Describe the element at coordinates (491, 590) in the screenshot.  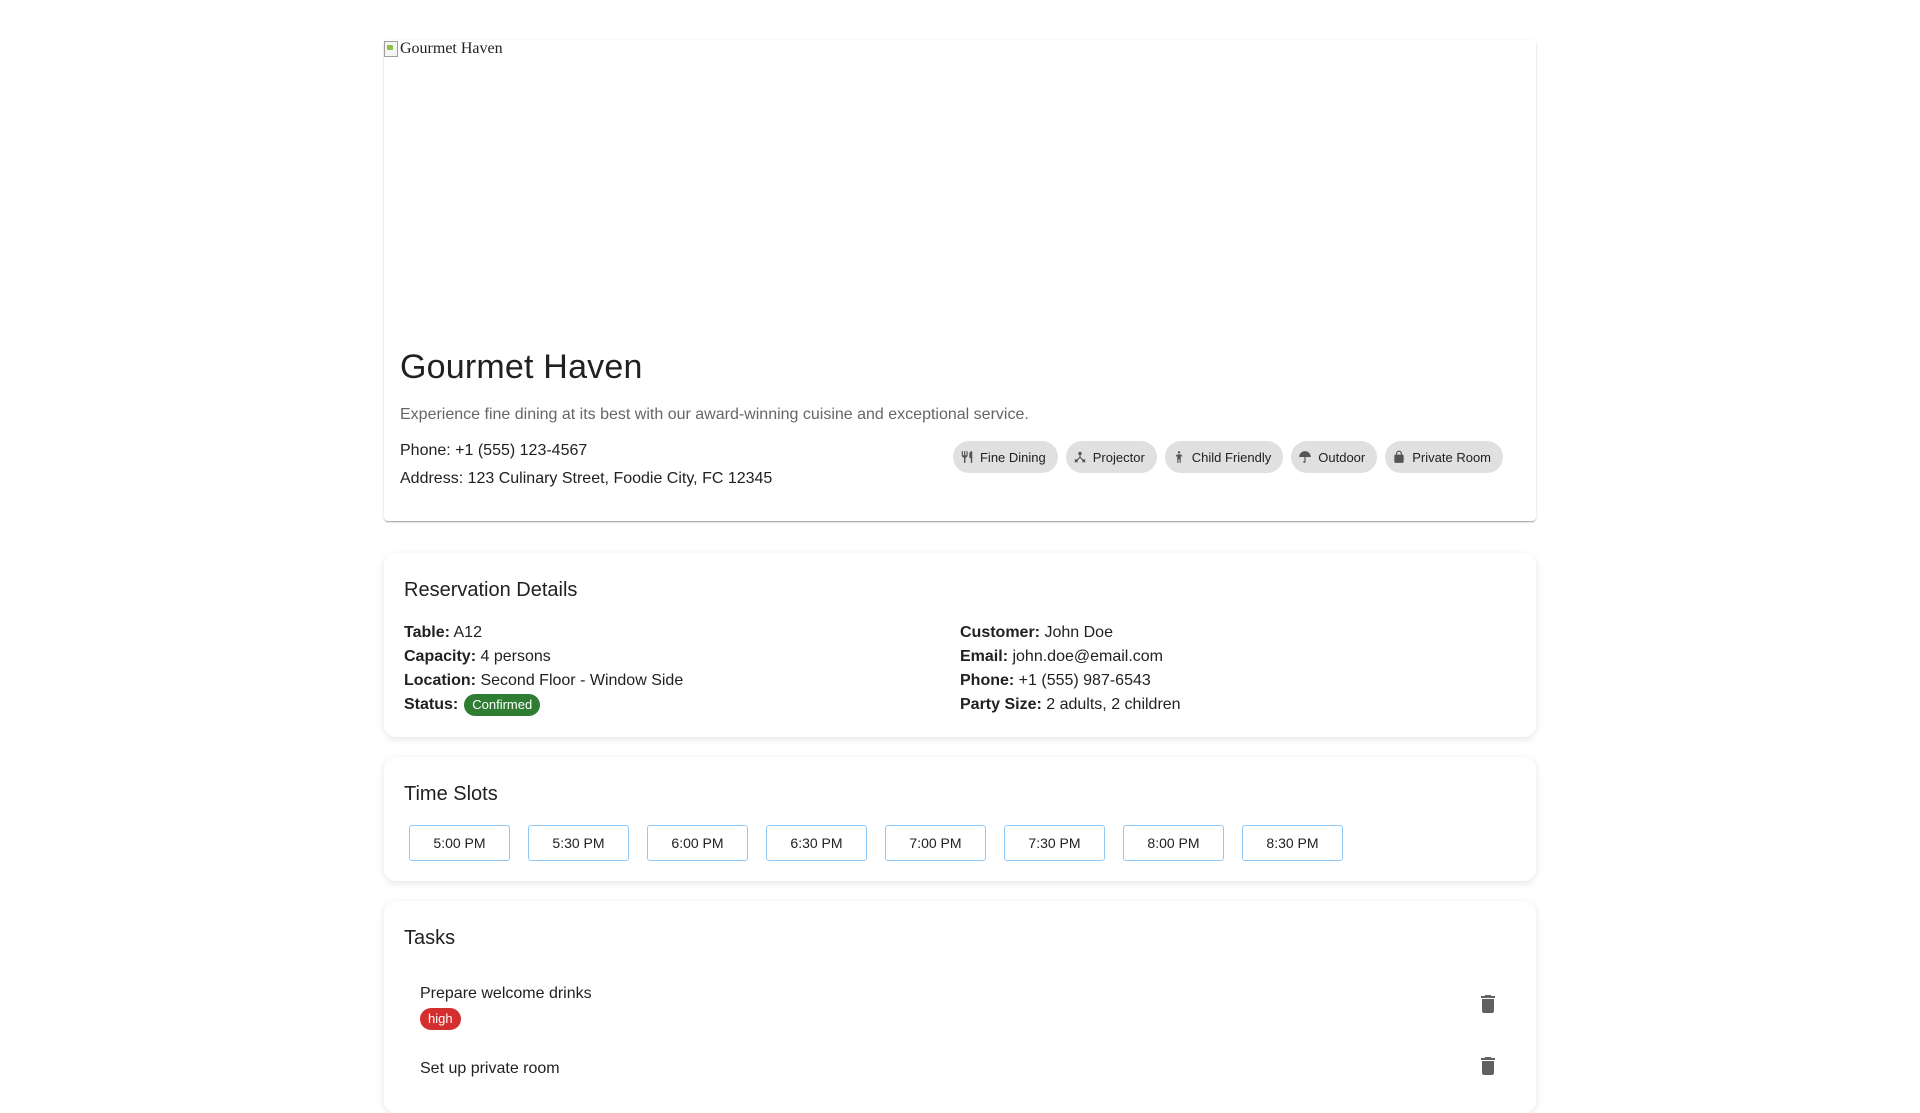
I see `reservation-details-title: Reservation Details` at that location.